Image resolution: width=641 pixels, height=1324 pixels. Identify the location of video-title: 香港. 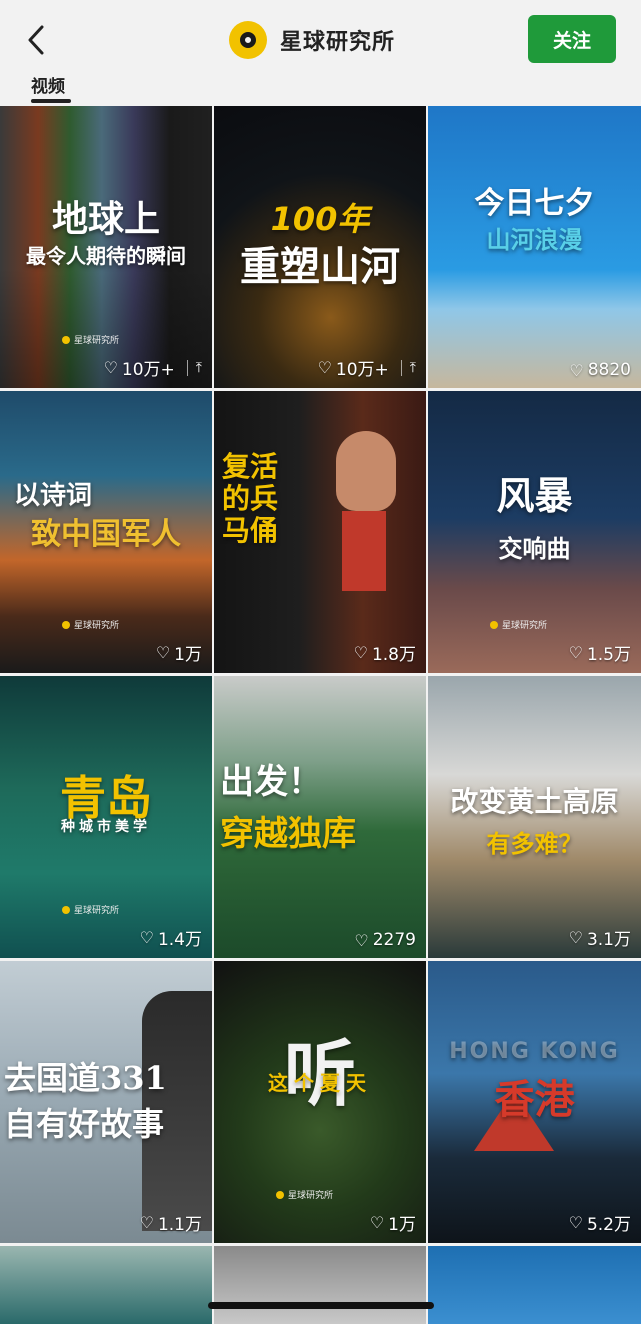
(534, 1100).